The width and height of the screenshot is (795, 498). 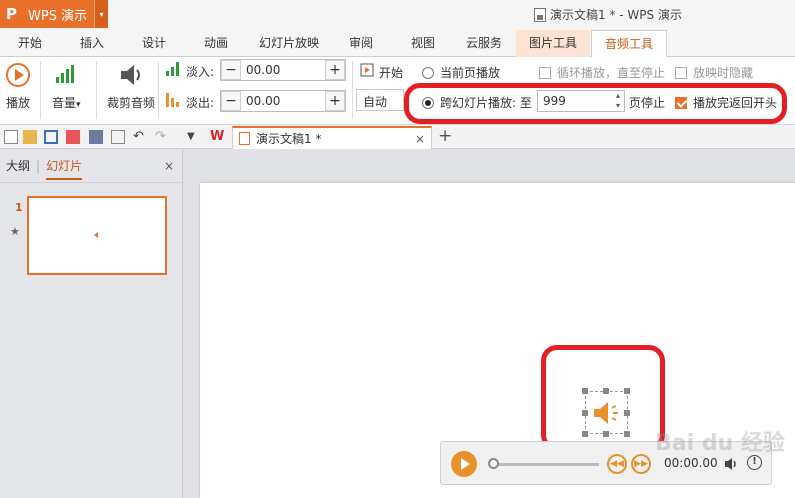 I want to click on print-icon, so click(x=96, y=137).